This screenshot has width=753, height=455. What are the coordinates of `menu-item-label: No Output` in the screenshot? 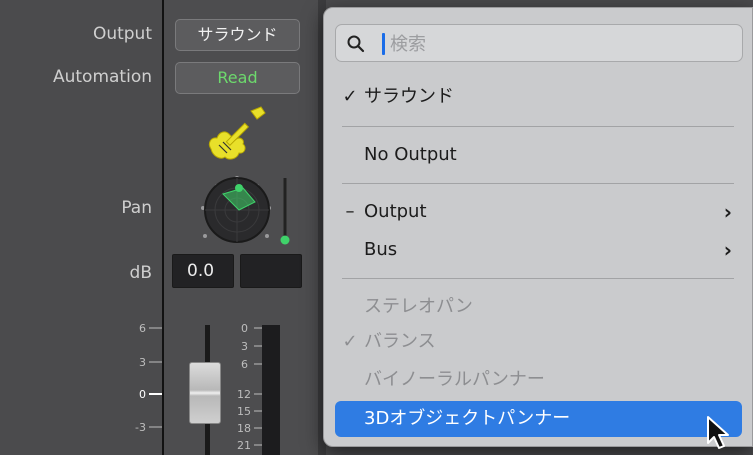 It's located at (410, 154).